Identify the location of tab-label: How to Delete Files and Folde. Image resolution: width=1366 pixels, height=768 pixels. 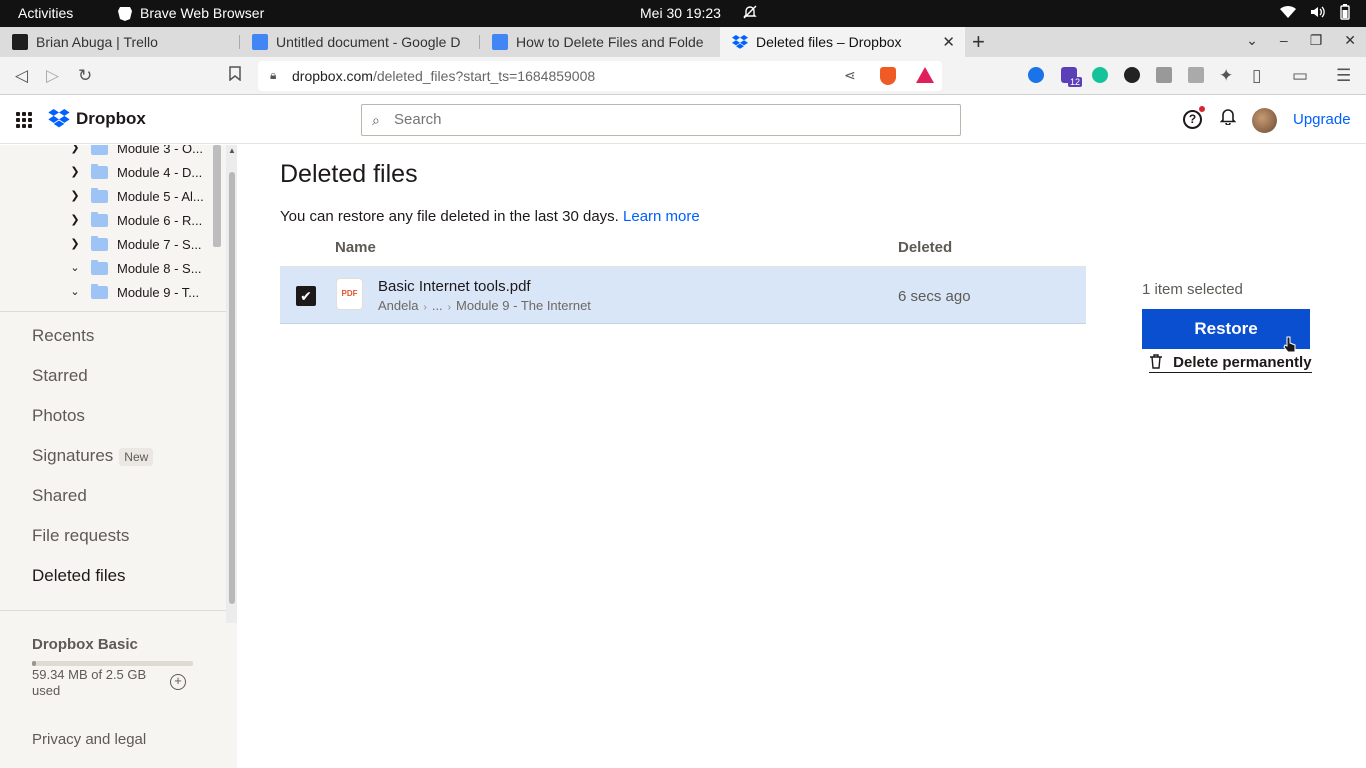
(610, 42).